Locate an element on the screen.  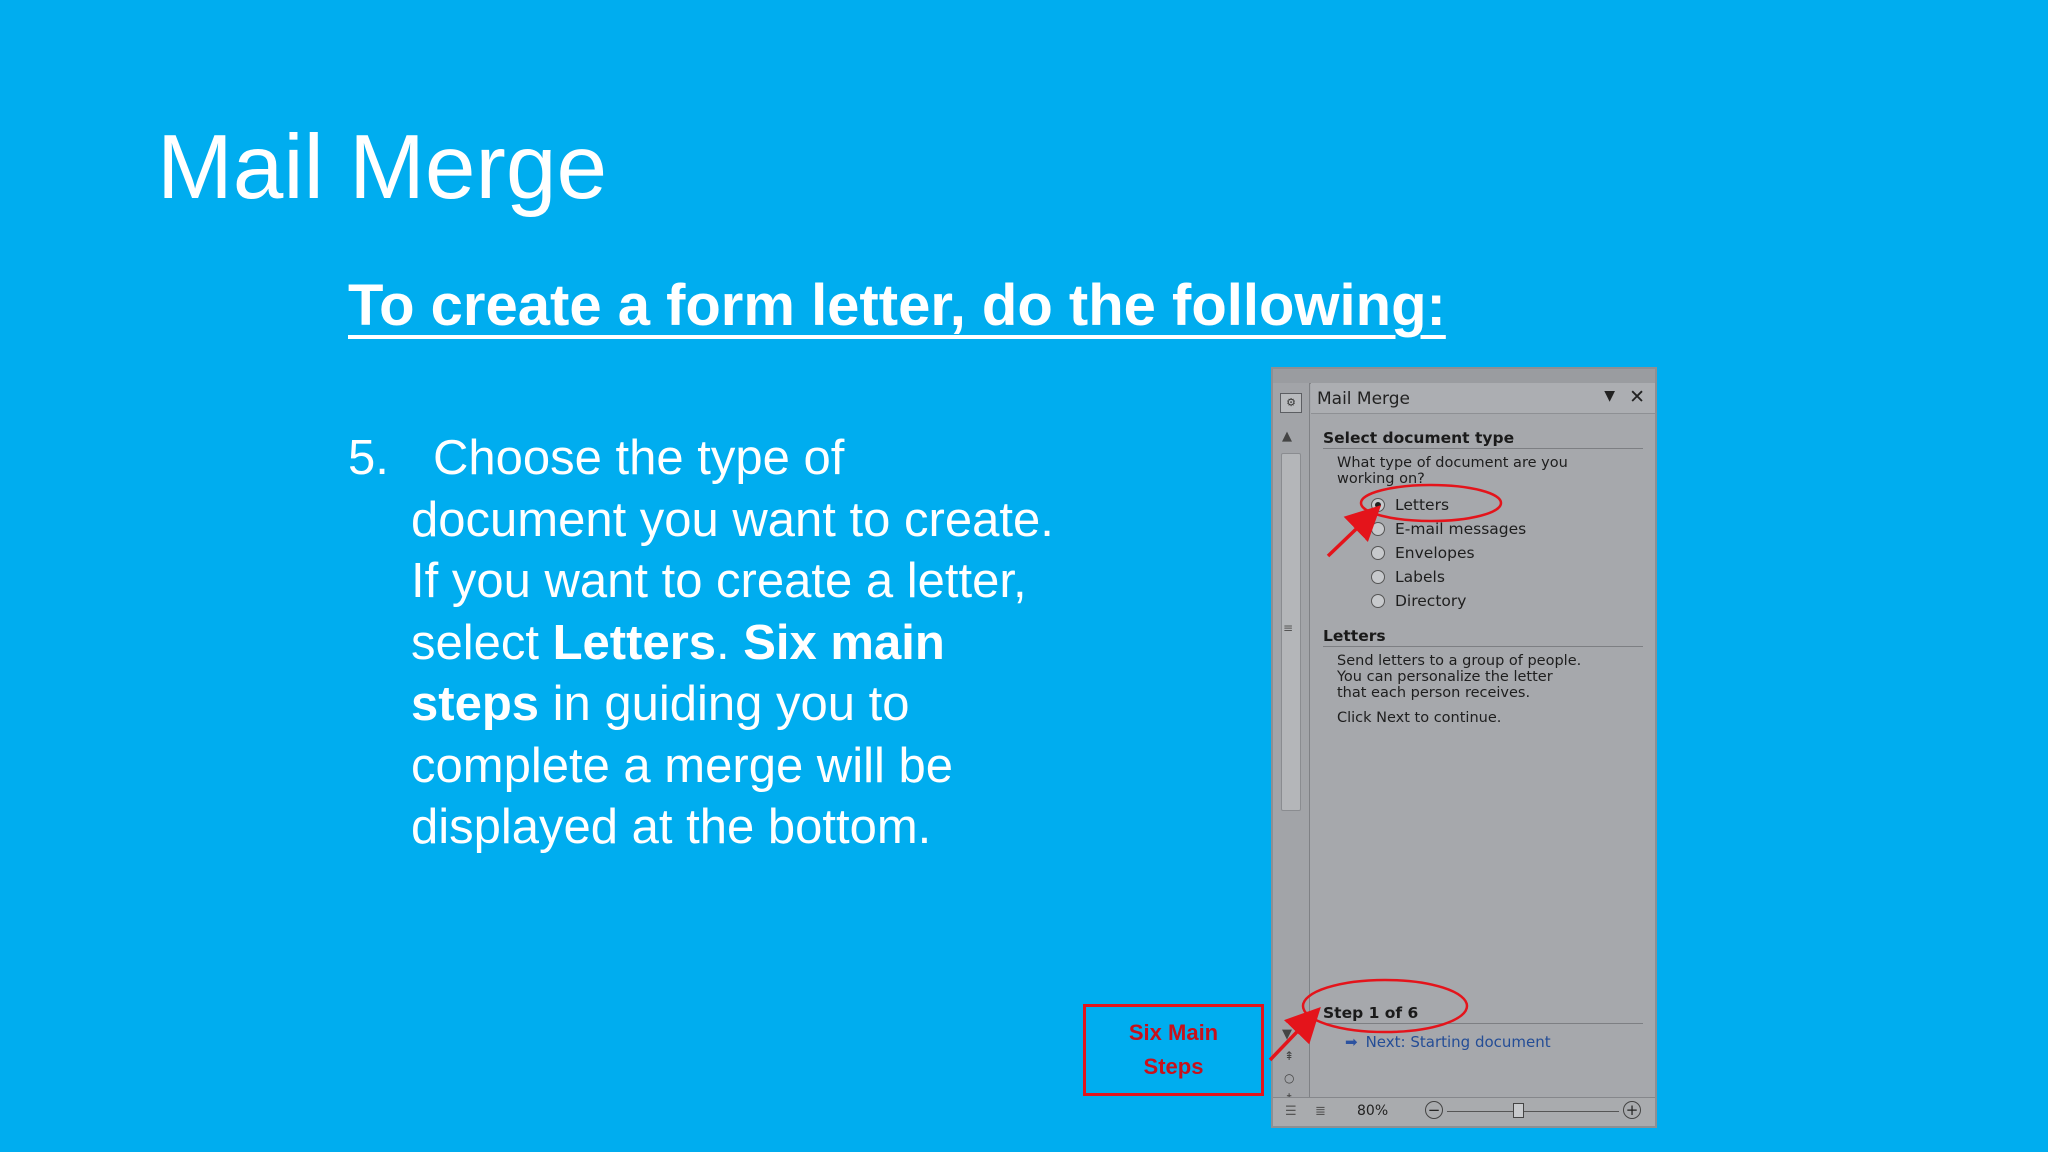
step-line-4: select Letters. Six main is located at coordinates (738, 644).